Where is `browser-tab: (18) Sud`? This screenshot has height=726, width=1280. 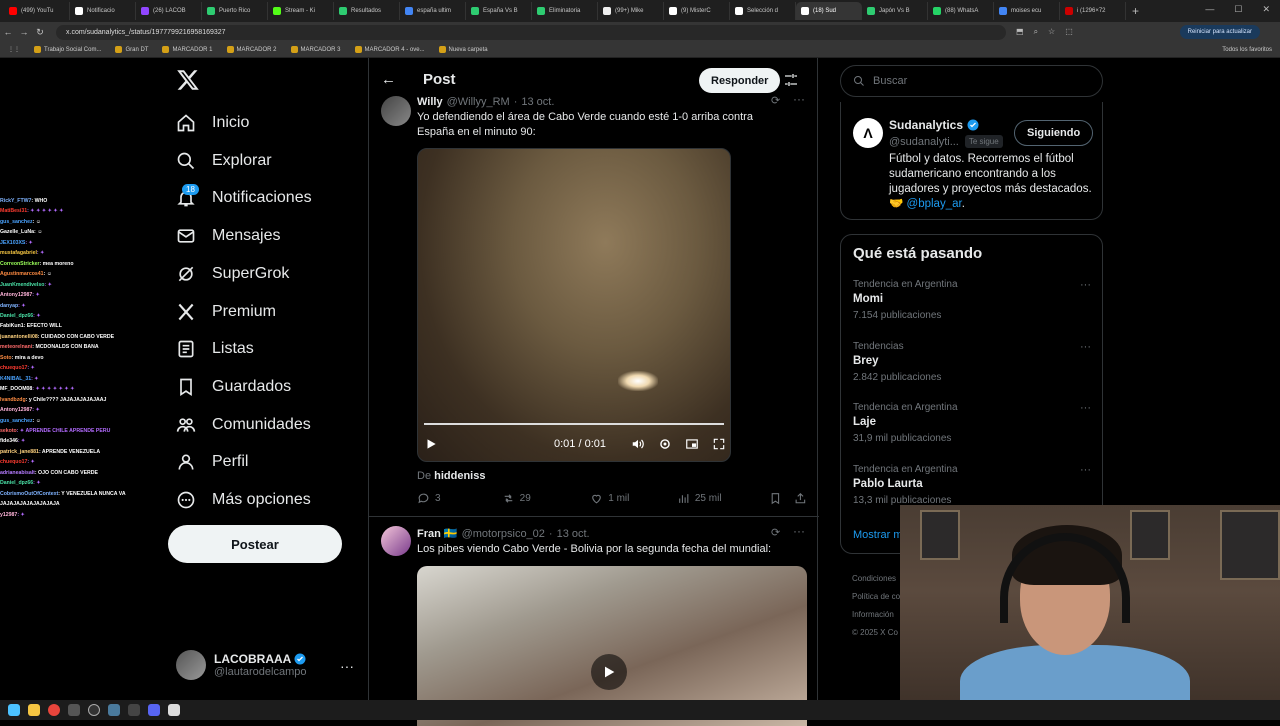
browser-tab: (18) Sud is located at coordinates (829, 11).